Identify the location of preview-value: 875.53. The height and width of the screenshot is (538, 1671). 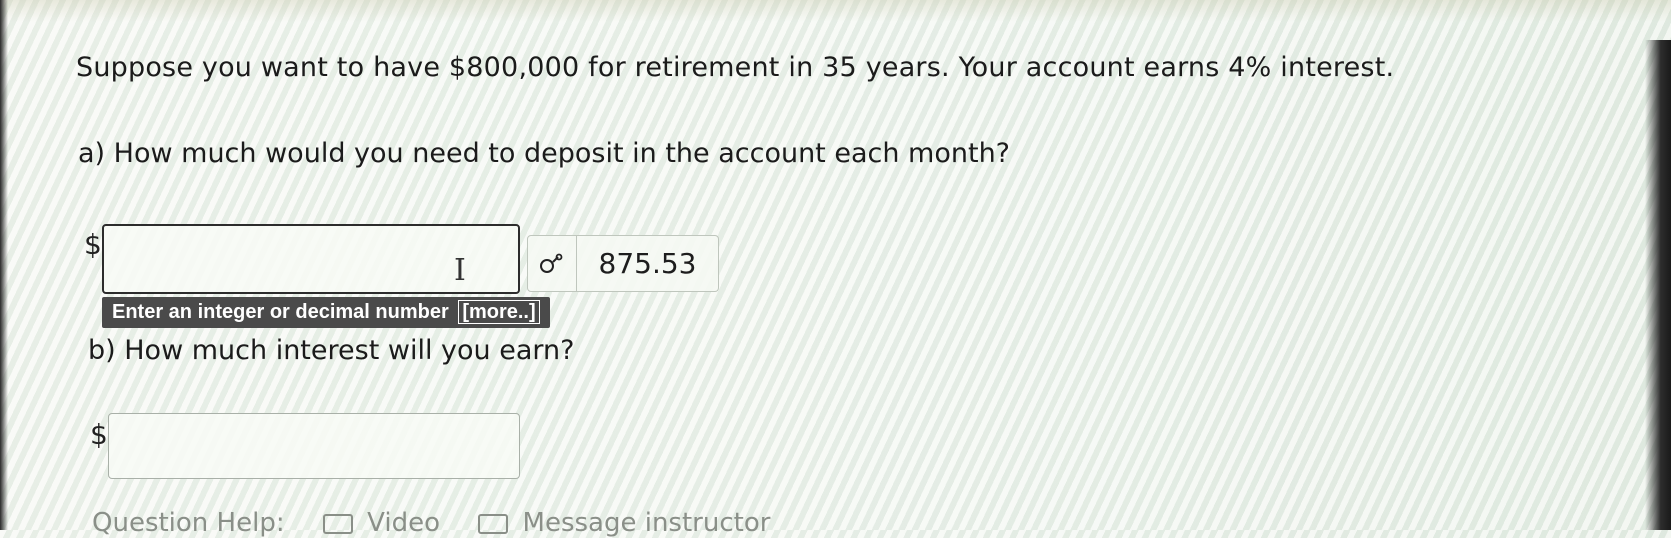
(648, 263).